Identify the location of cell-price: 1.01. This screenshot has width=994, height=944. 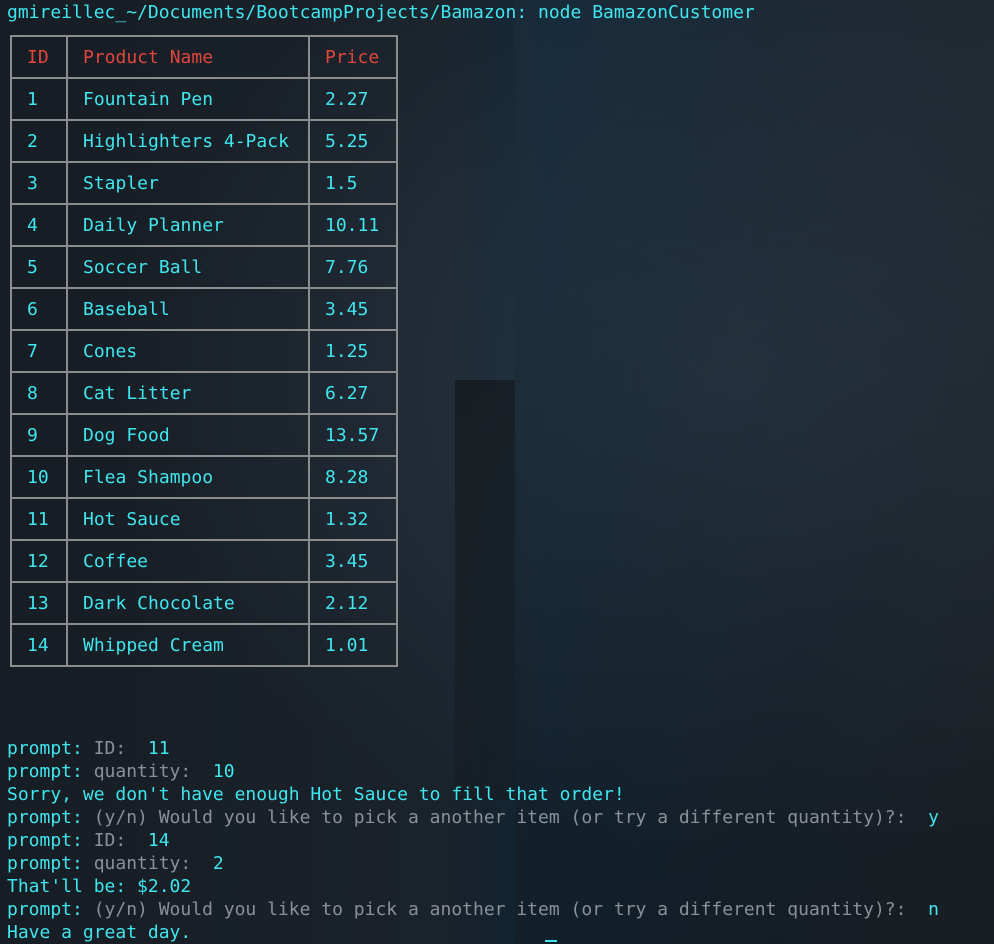
(353, 645).